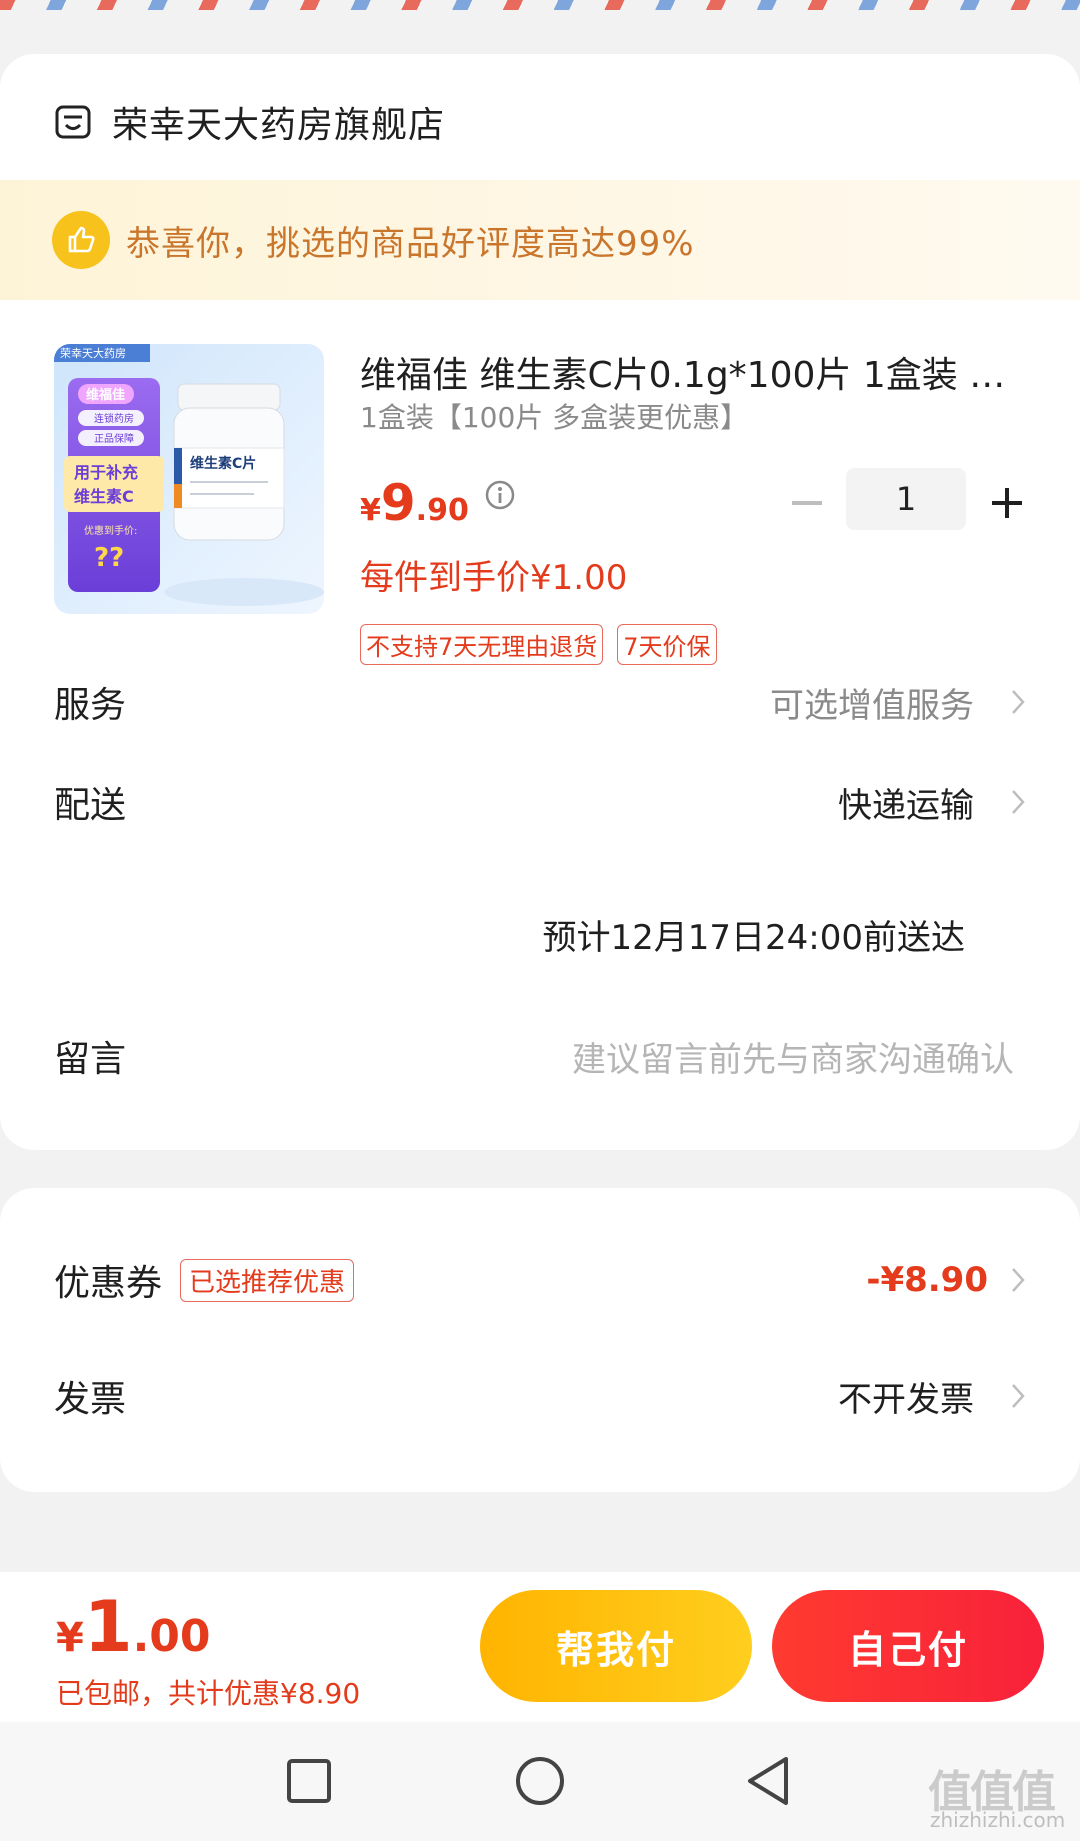 This screenshot has width=1080, height=1841. I want to click on note-row: 留言 建议留言前先与商家沟通确认, so click(540, 1056).